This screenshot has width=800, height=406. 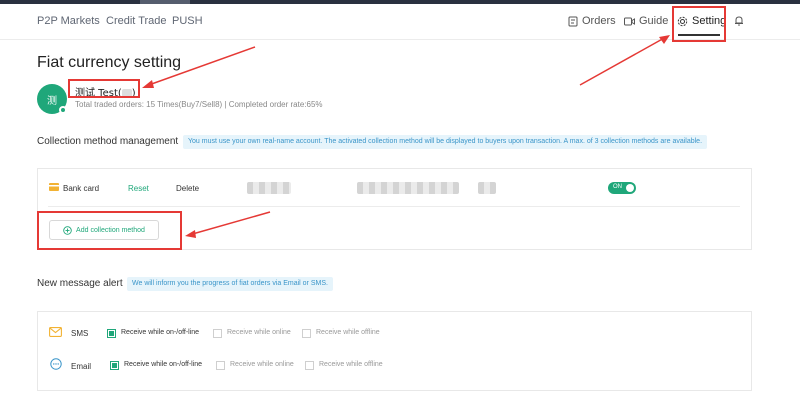 What do you see at coordinates (133, 93) in the screenshot?
I see `username-suffix: )` at bounding box center [133, 93].